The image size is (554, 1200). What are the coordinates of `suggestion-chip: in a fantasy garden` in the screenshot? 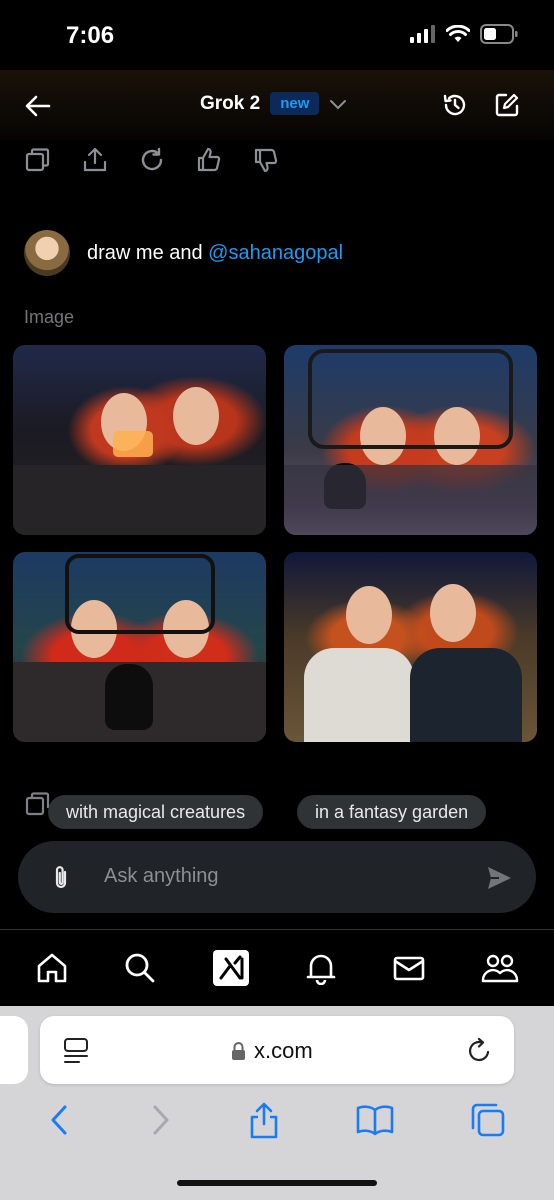 It's located at (392, 812).